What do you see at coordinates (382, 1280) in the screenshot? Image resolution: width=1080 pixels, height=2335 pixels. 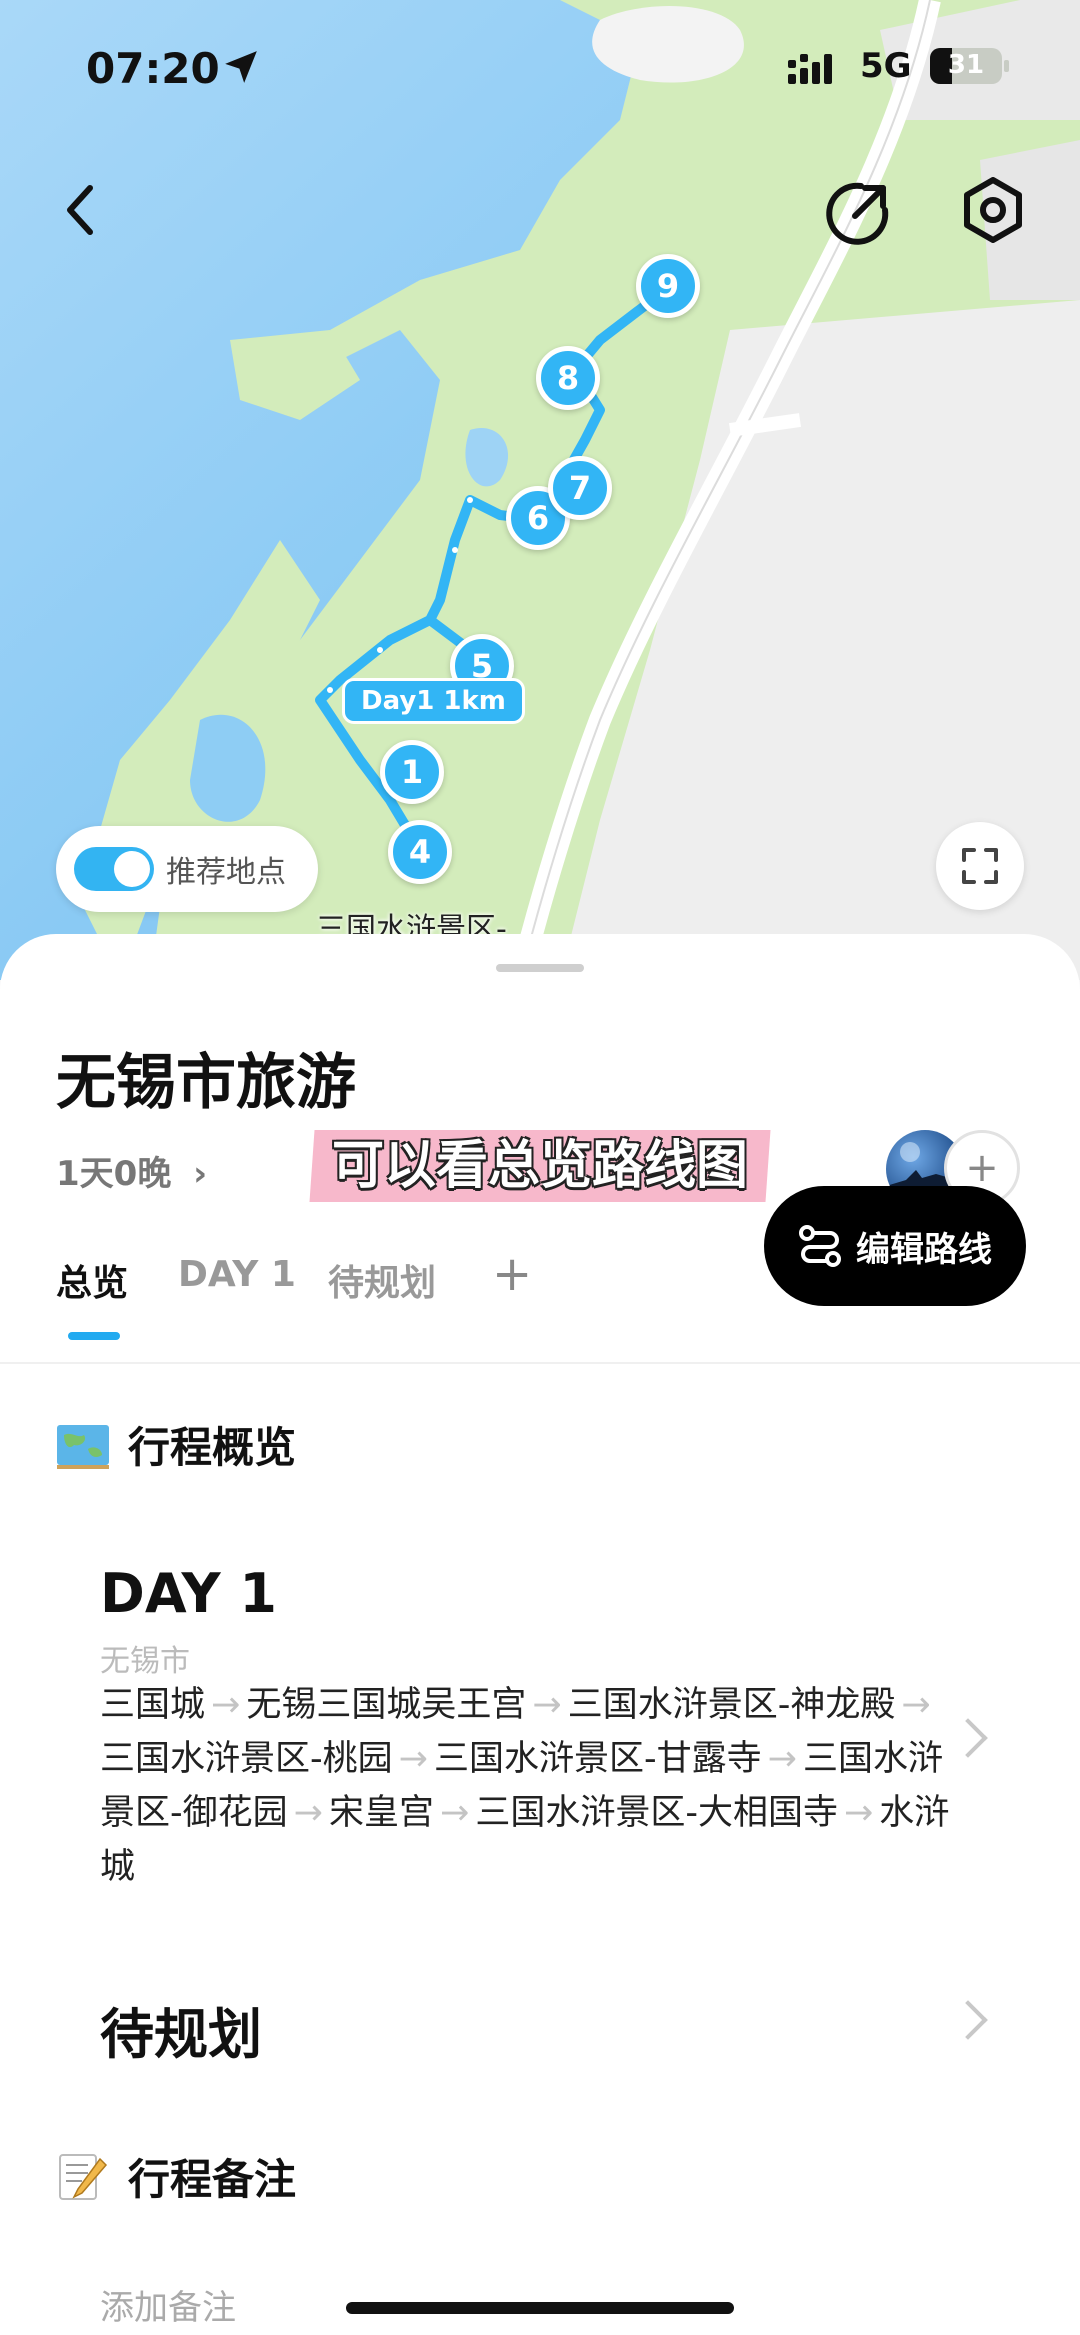 I see `tab-pending: 待规划` at bounding box center [382, 1280].